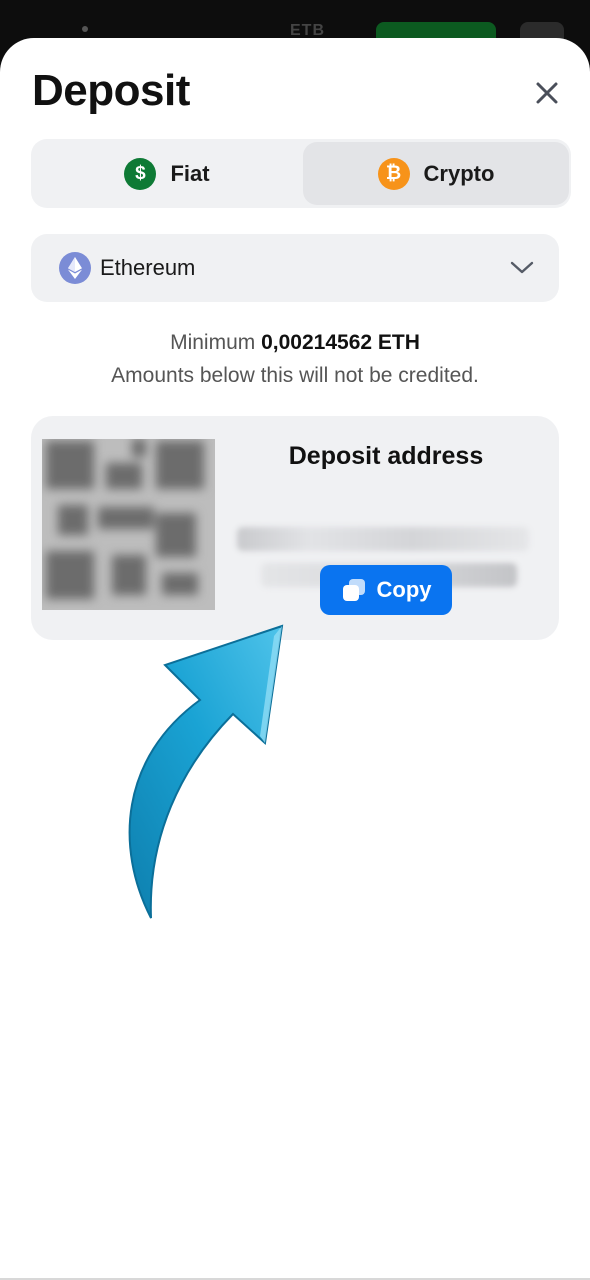 Image resolution: width=590 pixels, height=1280 pixels. What do you see at coordinates (522, 267) in the screenshot?
I see `chevron-down-icon` at bounding box center [522, 267].